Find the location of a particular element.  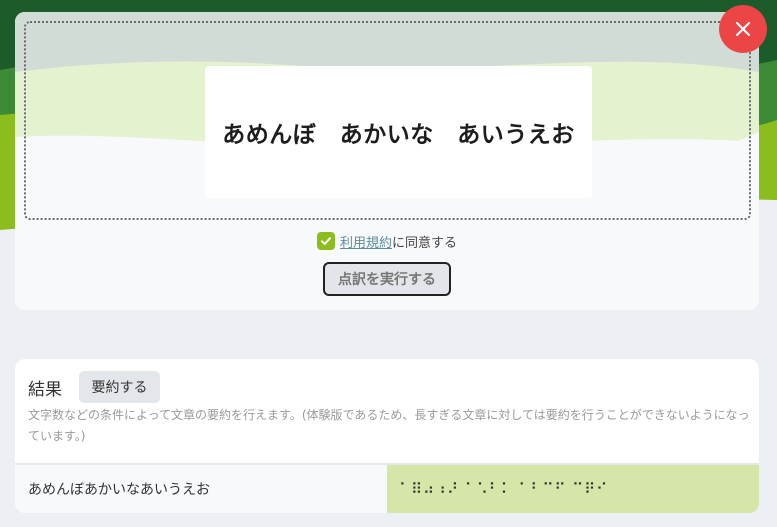

terms-agreement: 利用規約 に同意する is located at coordinates (387, 241).